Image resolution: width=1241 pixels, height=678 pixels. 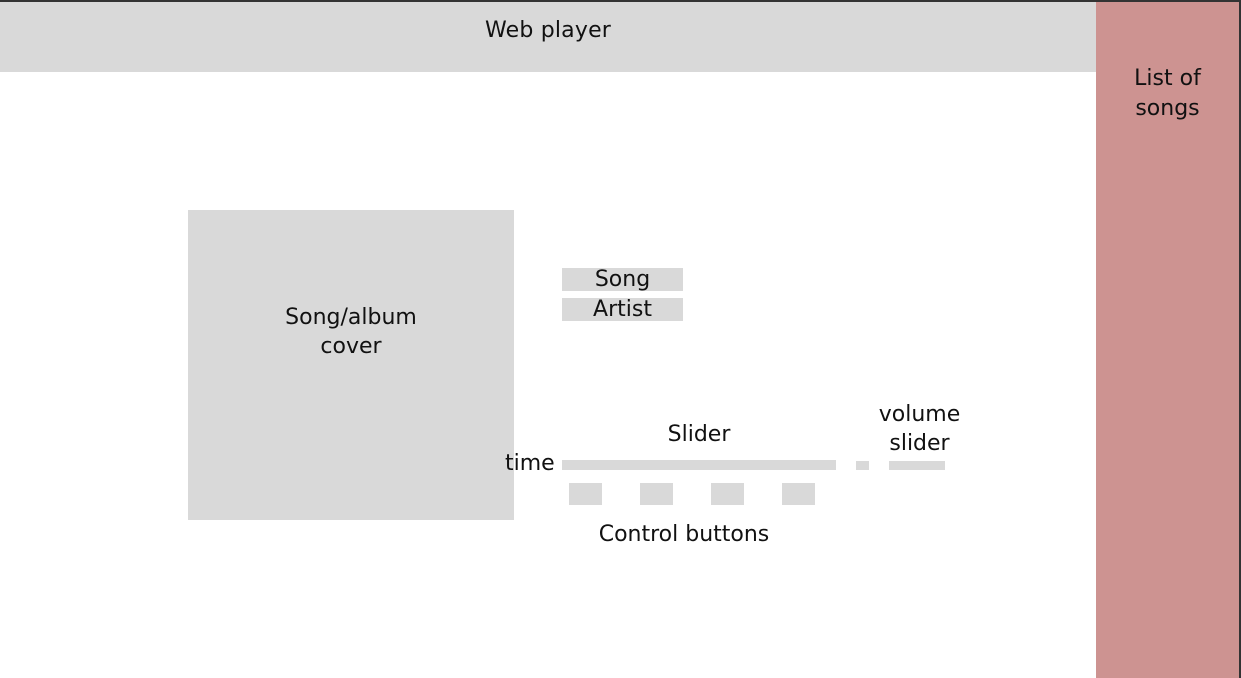 I want to click on control-buttons-label: Control buttons, so click(x=684, y=534).